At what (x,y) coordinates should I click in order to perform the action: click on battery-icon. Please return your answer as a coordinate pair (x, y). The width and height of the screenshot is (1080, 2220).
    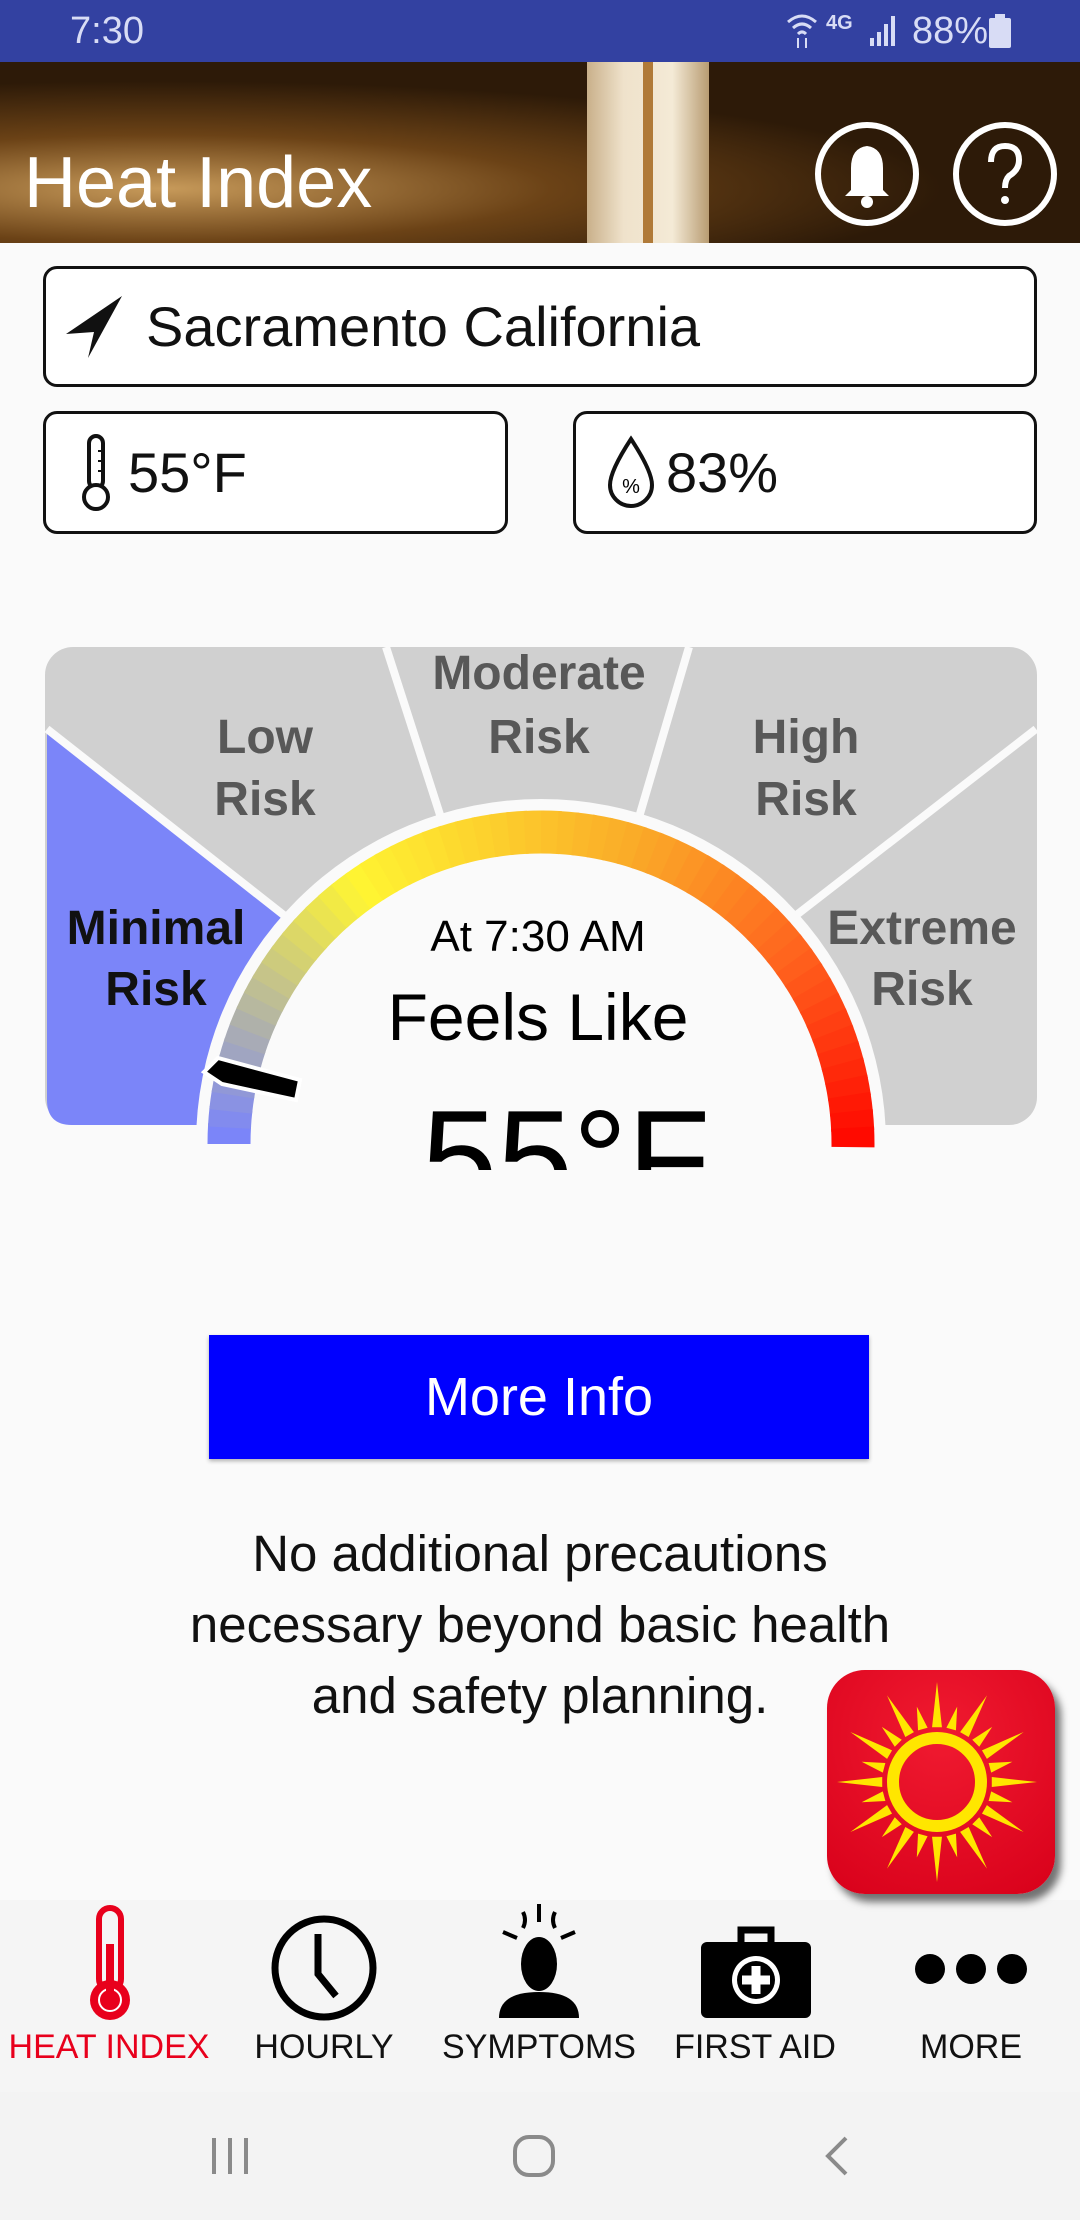
    Looking at the image, I should click on (1000, 31).